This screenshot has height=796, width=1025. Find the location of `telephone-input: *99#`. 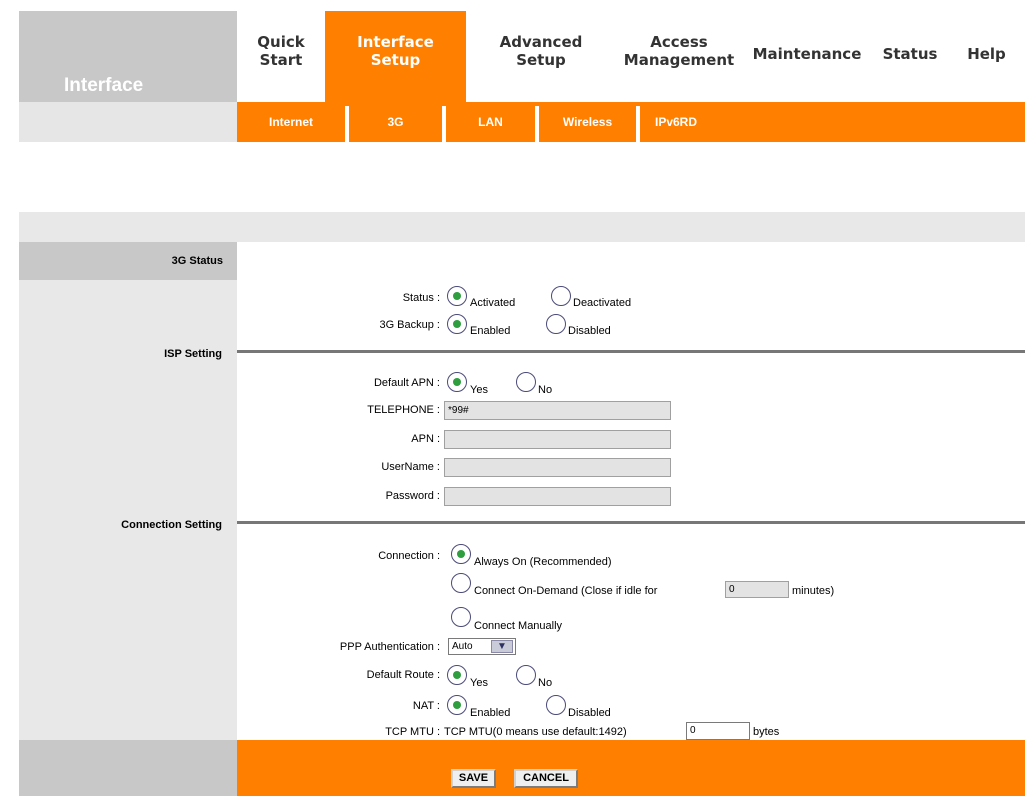

telephone-input: *99# is located at coordinates (557, 410).